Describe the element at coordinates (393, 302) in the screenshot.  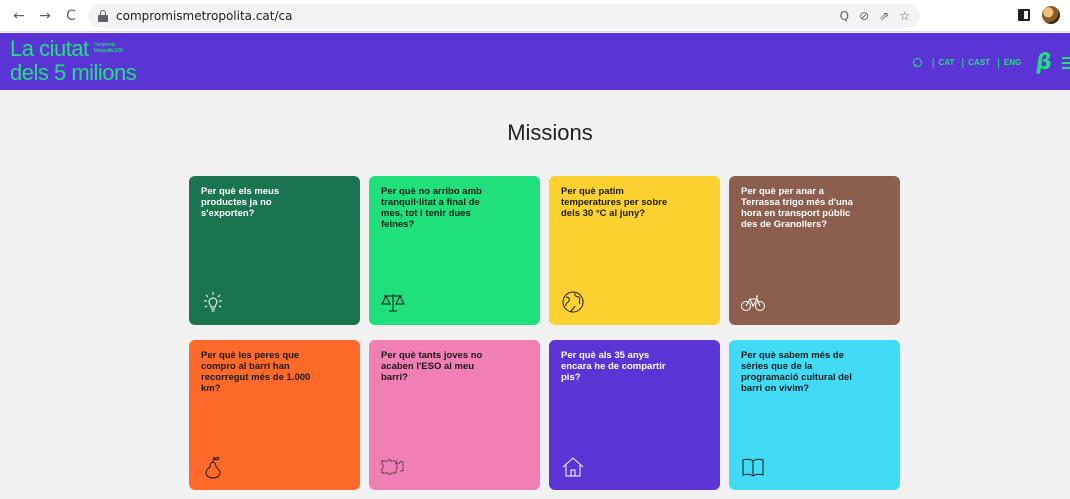
I see `scales-icon` at that location.